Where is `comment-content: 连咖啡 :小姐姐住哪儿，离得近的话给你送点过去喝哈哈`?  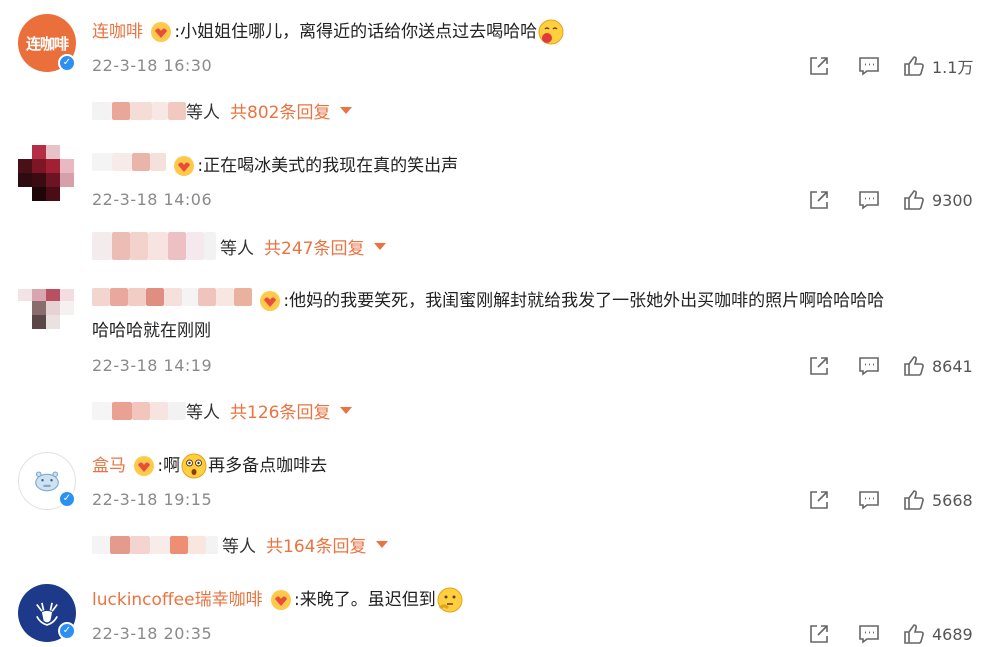 comment-content: 连咖啡 :小姐姐住哪儿，离得近的话给你送点过去喝哈哈 is located at coordinates (328, 32).